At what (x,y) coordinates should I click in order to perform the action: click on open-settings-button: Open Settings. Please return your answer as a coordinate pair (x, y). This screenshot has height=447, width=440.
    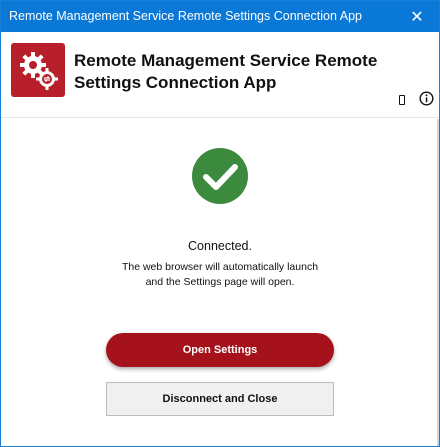
    Looking at the image, I should click on (220, 350).